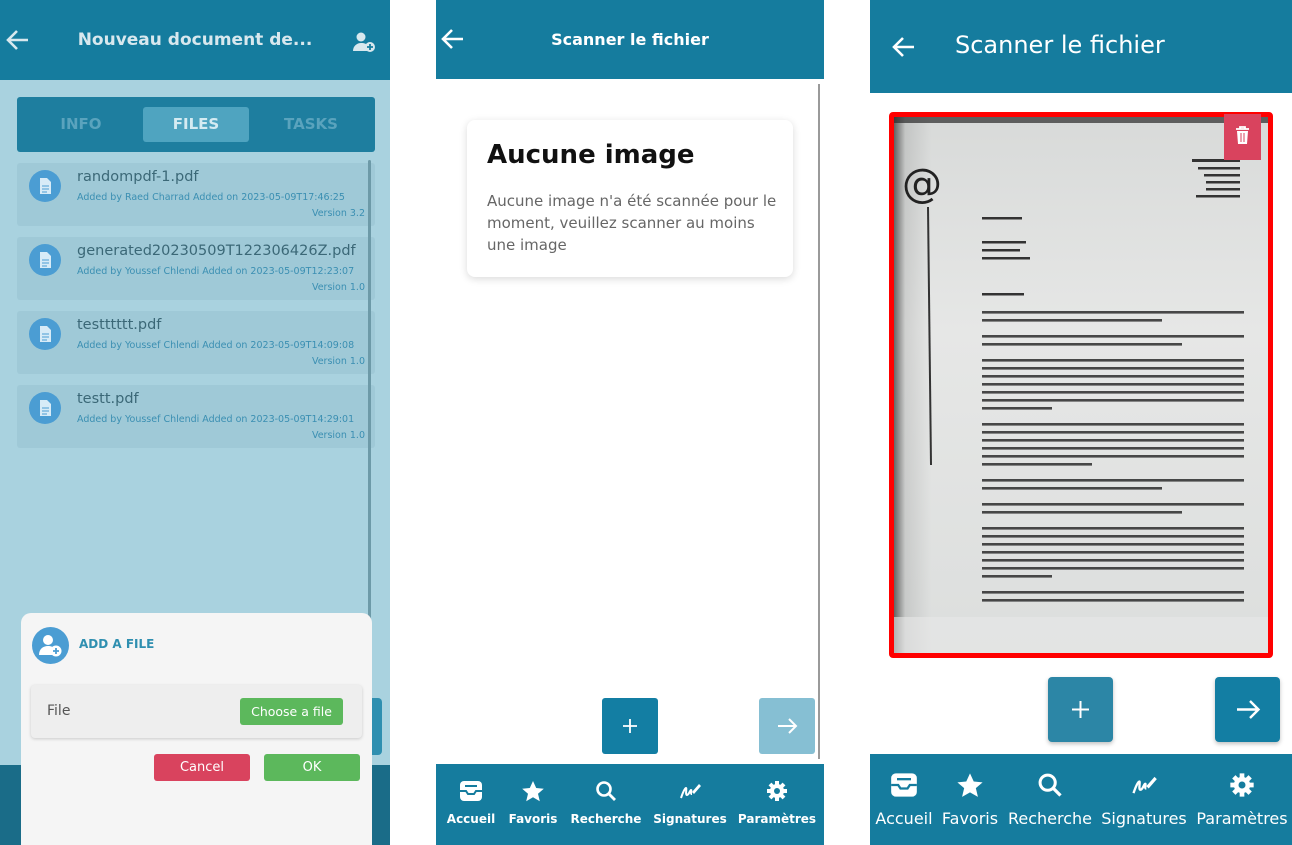  Describe the element at coordinates (138, 177) in the screenshot. I see `file-name: randompdf-1.pdf` at that location.